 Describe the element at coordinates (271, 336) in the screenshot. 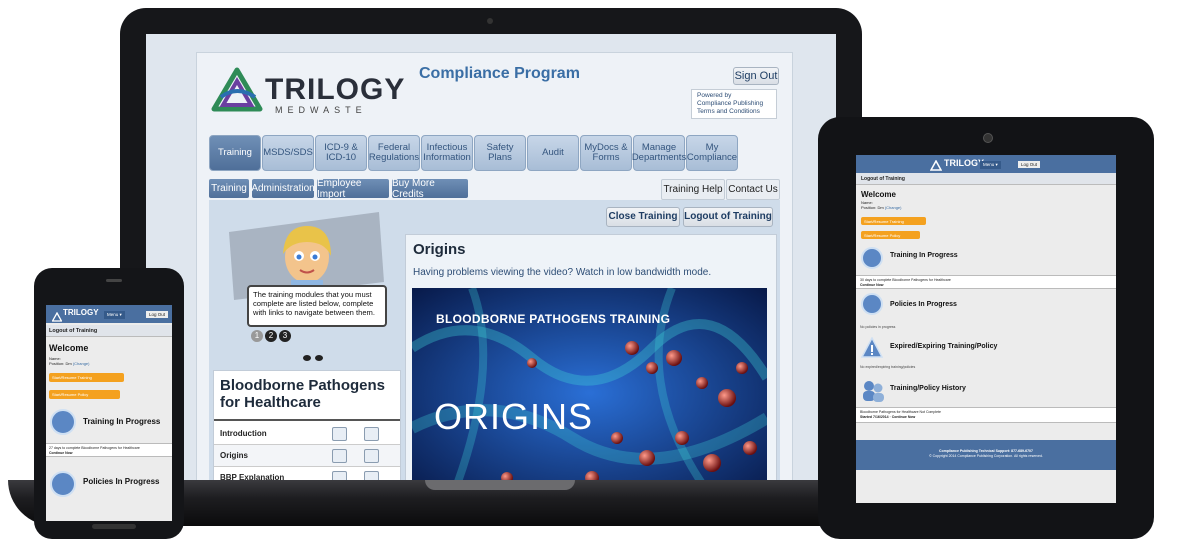

I see `step-2: 2` at that location.